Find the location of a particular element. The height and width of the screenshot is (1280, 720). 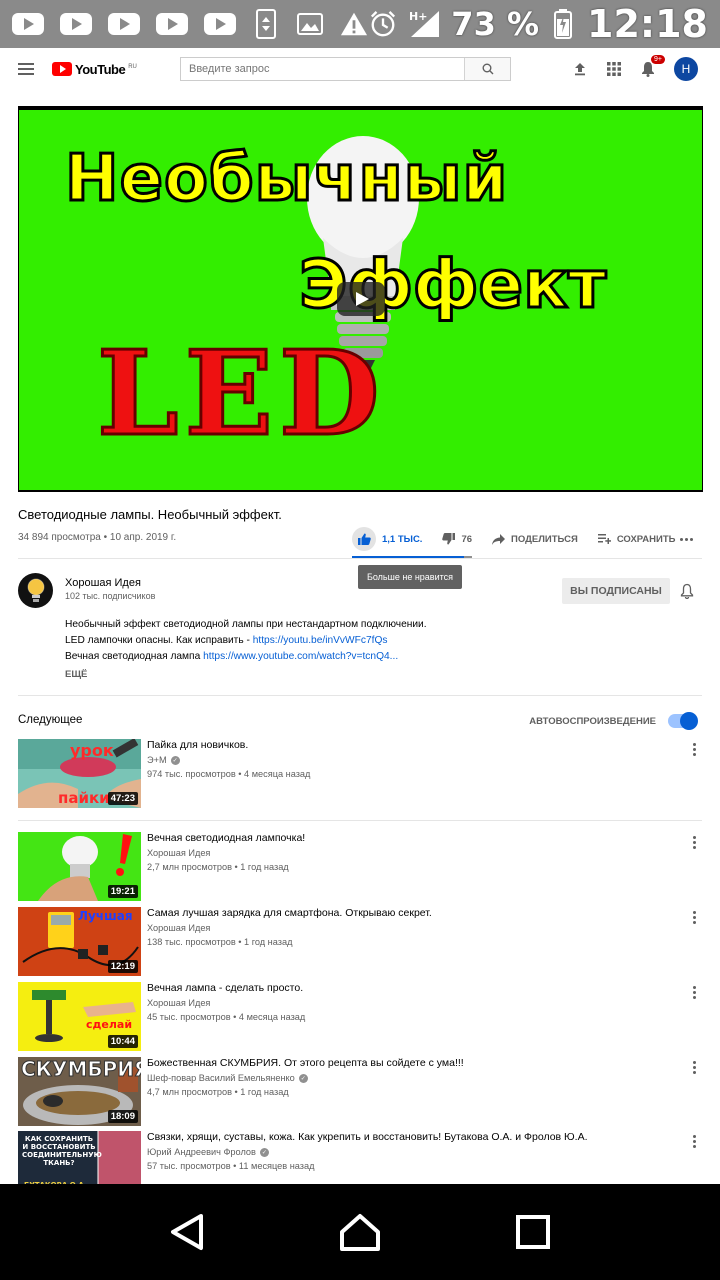

recents-square-icon is located at coordinates (533, 1232).